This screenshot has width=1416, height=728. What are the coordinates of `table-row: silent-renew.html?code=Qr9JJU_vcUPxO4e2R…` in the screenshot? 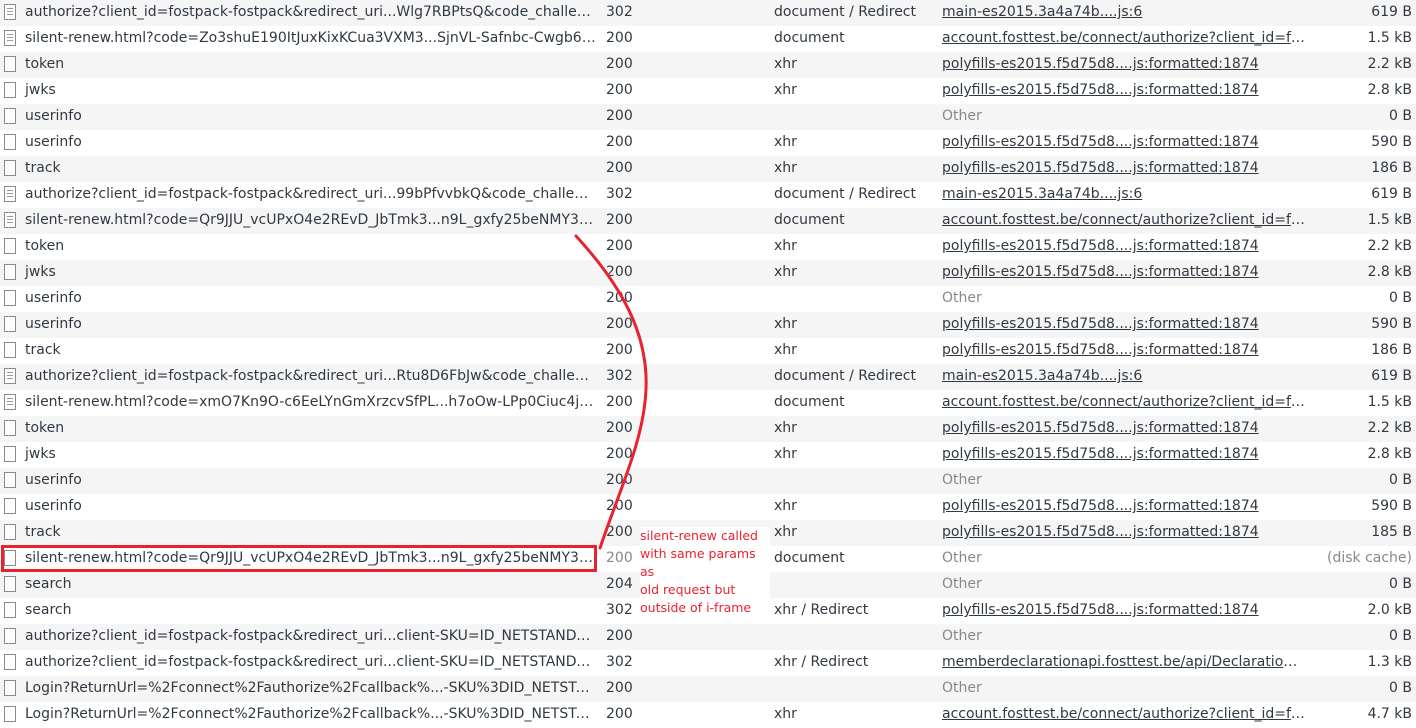 It's located at (708, 221).